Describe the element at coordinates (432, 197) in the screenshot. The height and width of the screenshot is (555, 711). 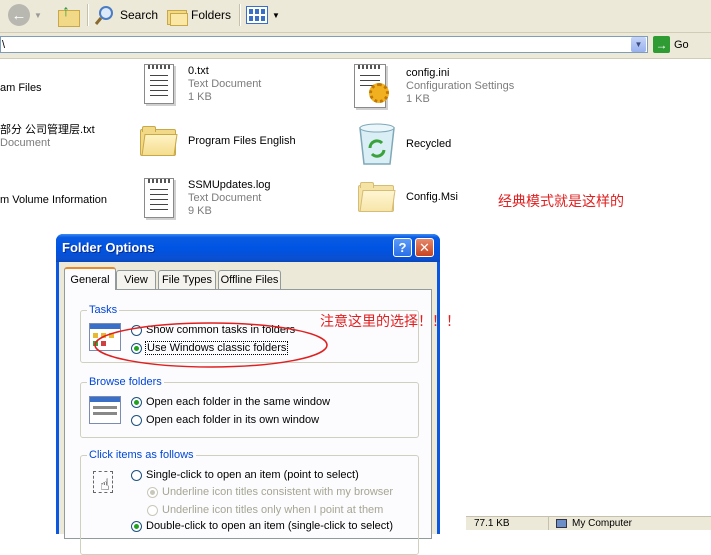
I see `file-name: Config.Msi` at that location.